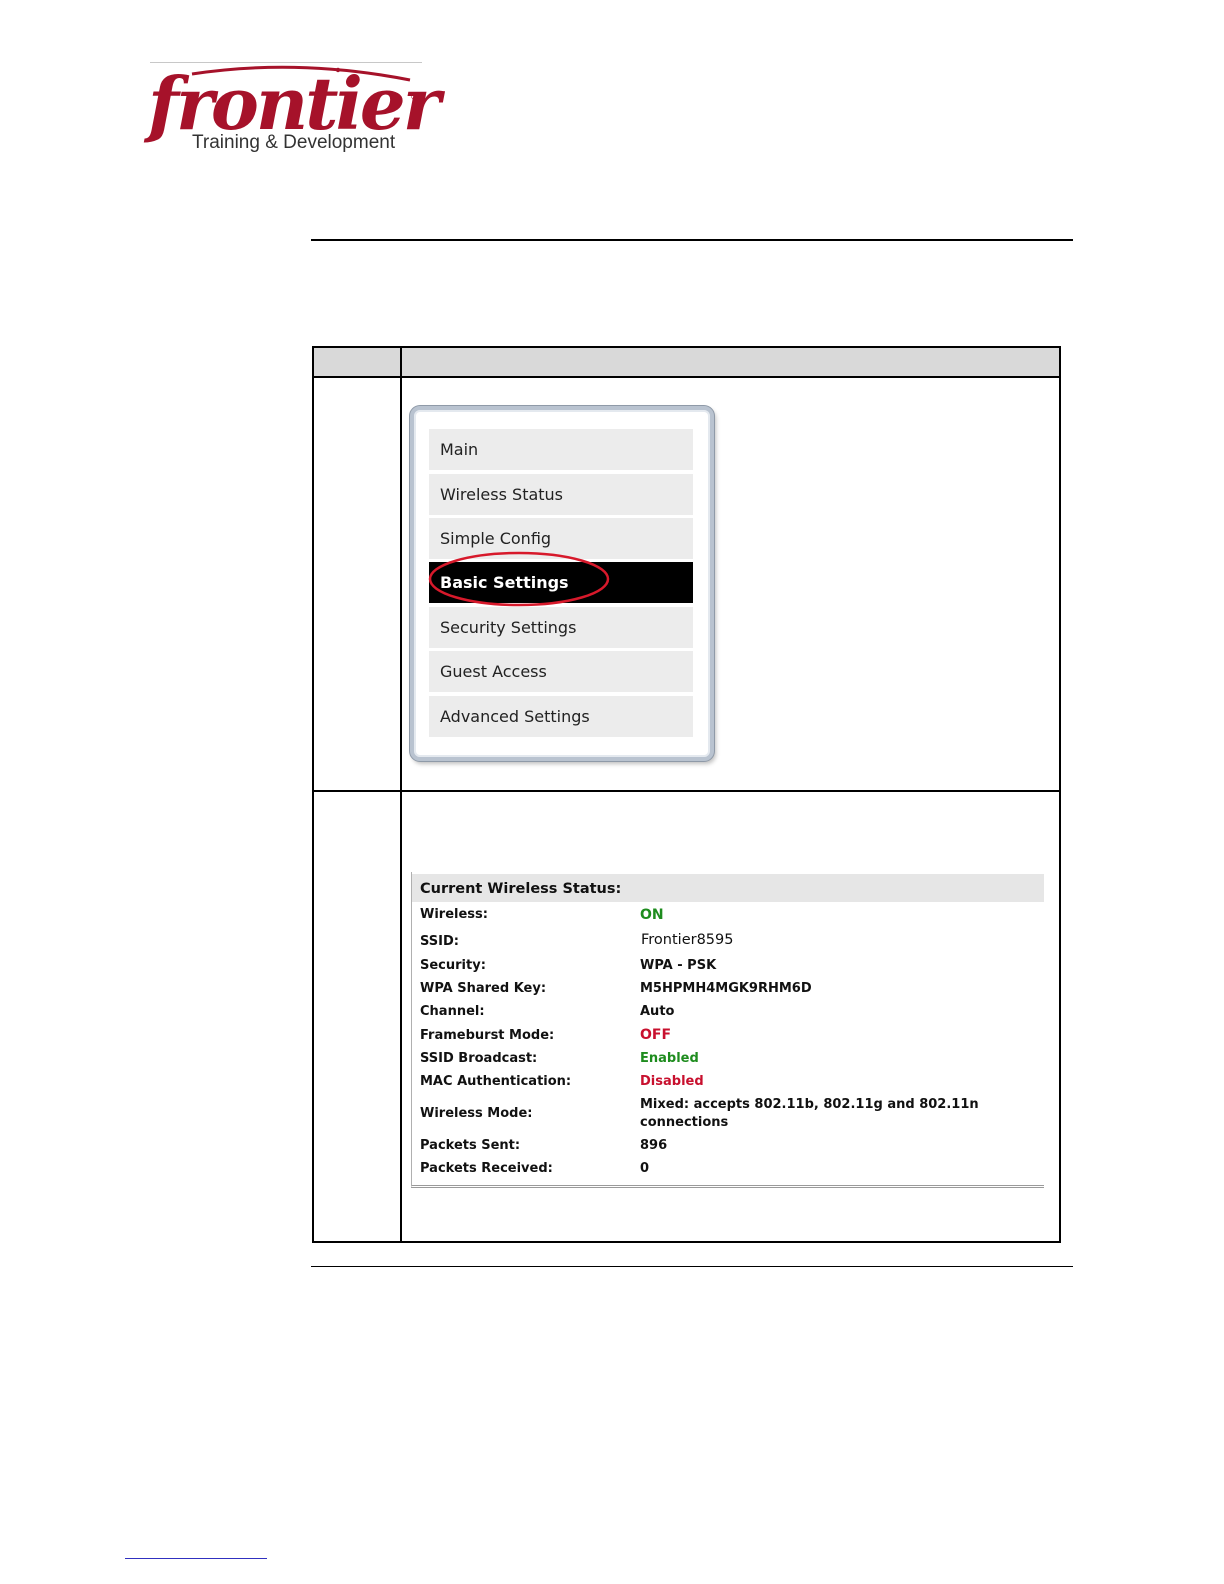 The height and width of the screenshot is (1584, 1224). I want to click on status-value-channel: Auto, so click(657, 1011).